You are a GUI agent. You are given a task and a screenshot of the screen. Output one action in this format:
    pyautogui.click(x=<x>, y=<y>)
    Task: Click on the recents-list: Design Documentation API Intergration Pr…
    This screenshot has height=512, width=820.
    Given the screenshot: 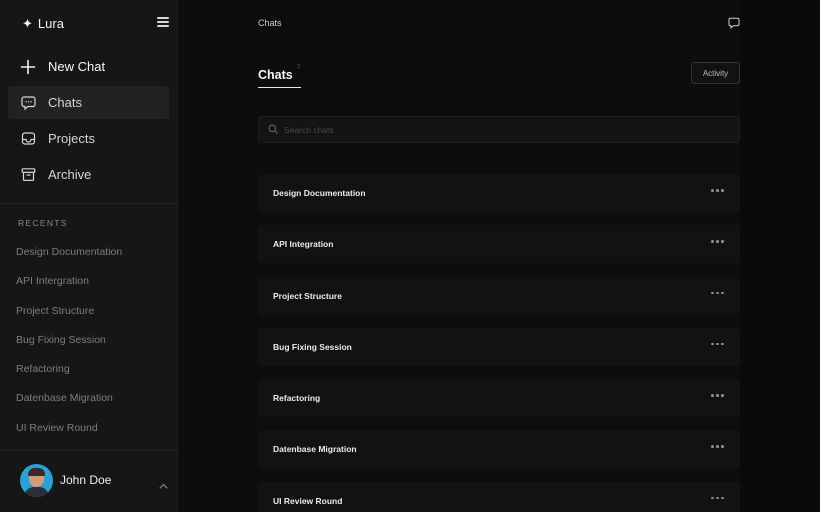 What is the action you would take?
    pyautogui.click(x=93, y=344)
    